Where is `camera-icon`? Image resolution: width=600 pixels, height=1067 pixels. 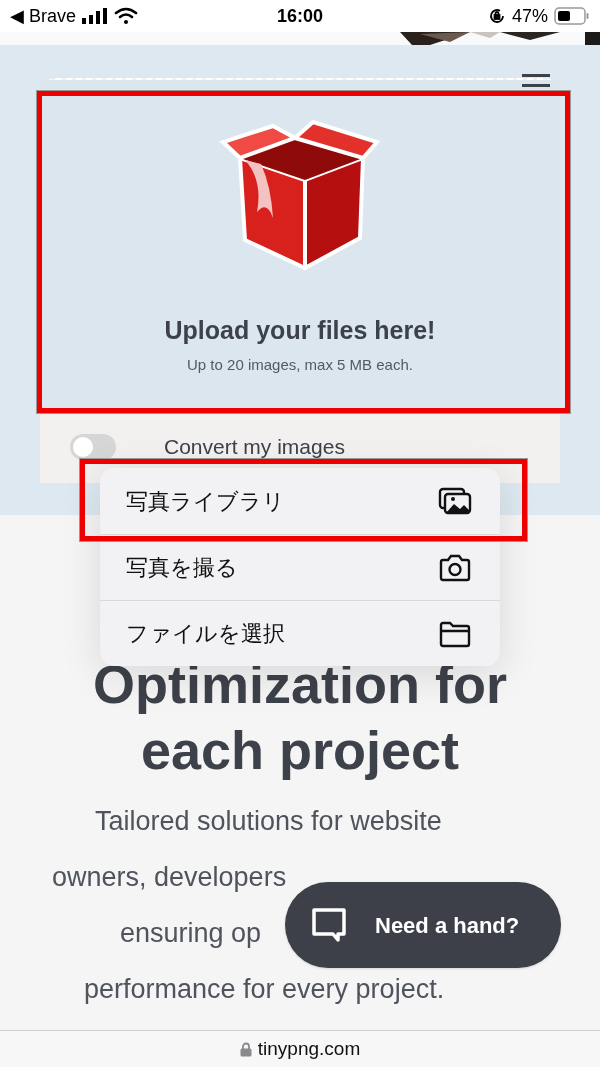 camera-icon is located at coordinates (455, 567).